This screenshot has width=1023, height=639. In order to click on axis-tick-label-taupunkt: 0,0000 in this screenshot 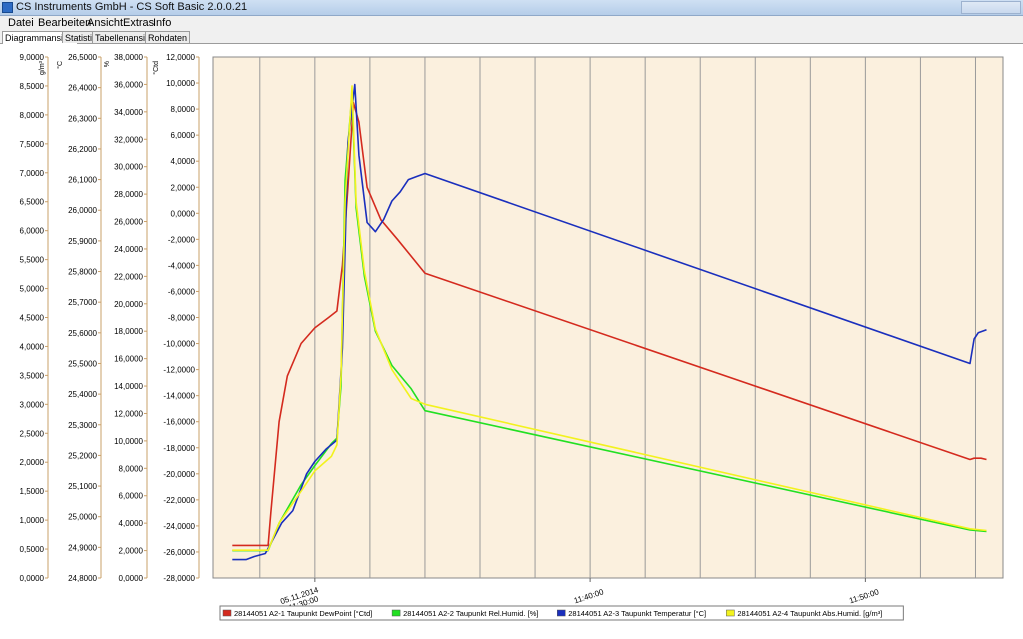, I will do `click(183, 213)`.